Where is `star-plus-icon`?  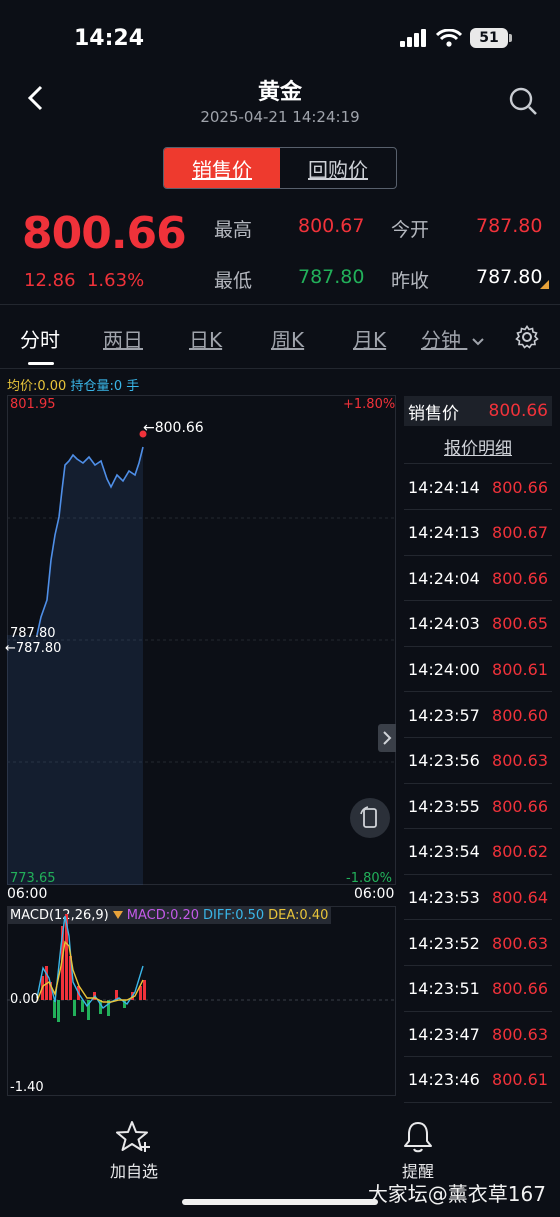
star-plus-icon is located at coordinates (133, 1136).